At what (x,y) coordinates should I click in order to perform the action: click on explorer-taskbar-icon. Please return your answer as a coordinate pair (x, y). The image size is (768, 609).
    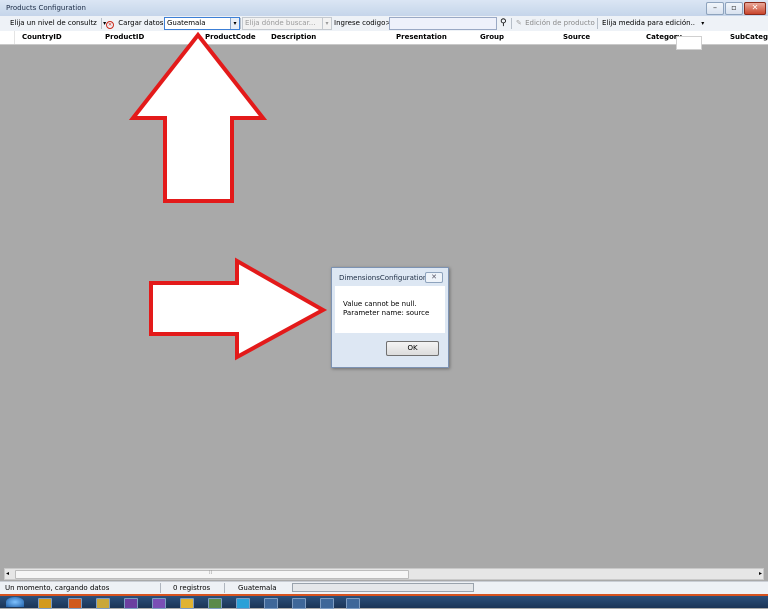
    Looking at the image, I should click on (45, 603).